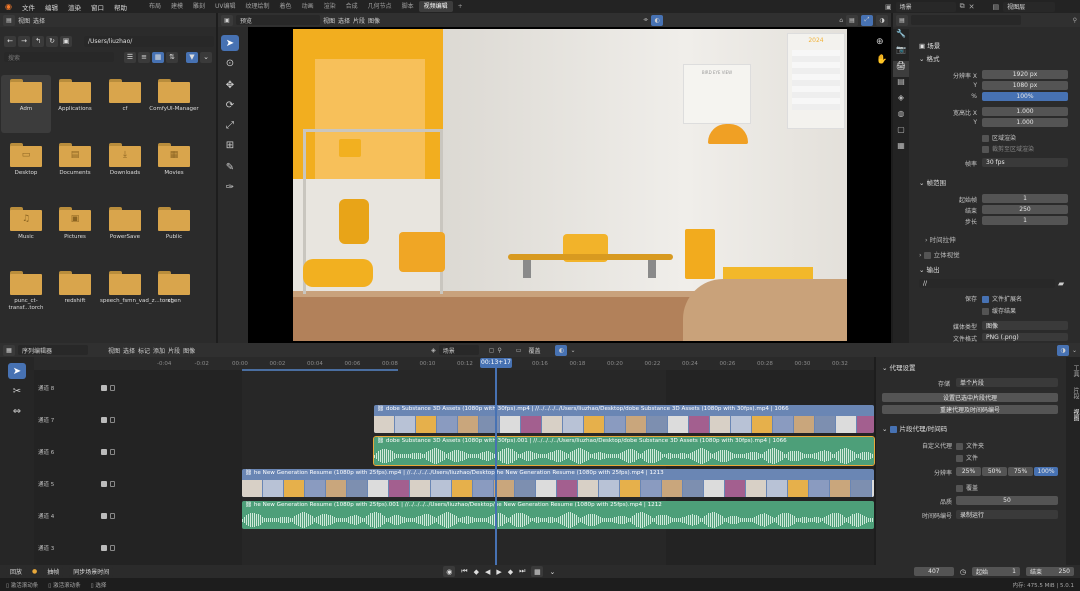 This screenshot has width=1080, height=591. I want to click on eyedropper-tool-icon: ✎, so click(230, 167).